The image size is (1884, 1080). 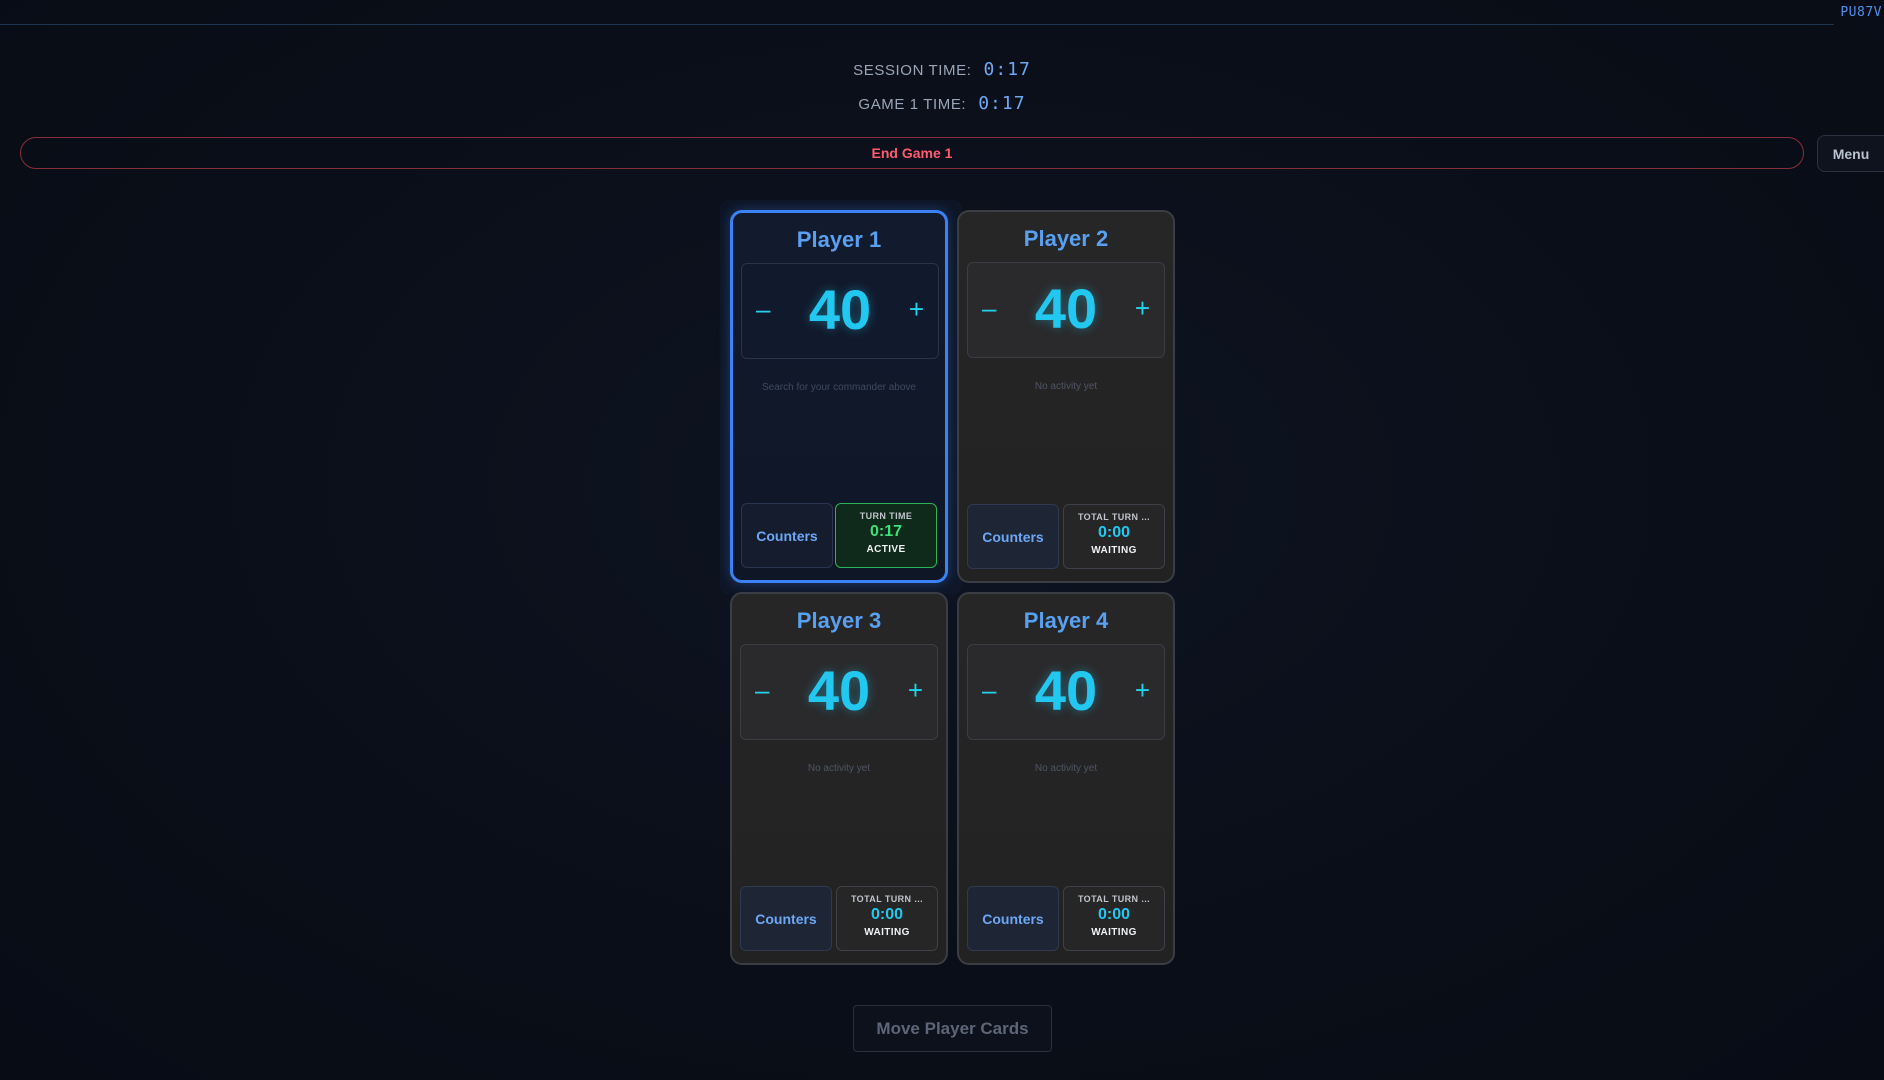 I want to click on player-name: Player 3, so click(x=839, y=620).